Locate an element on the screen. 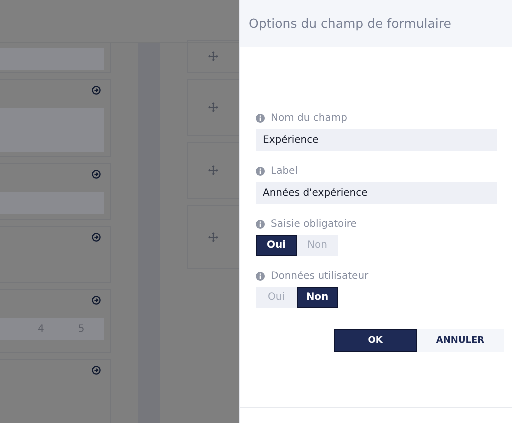 This screenshot has width=512, height=423. field-label: Label is located at coordinates (284, 171).